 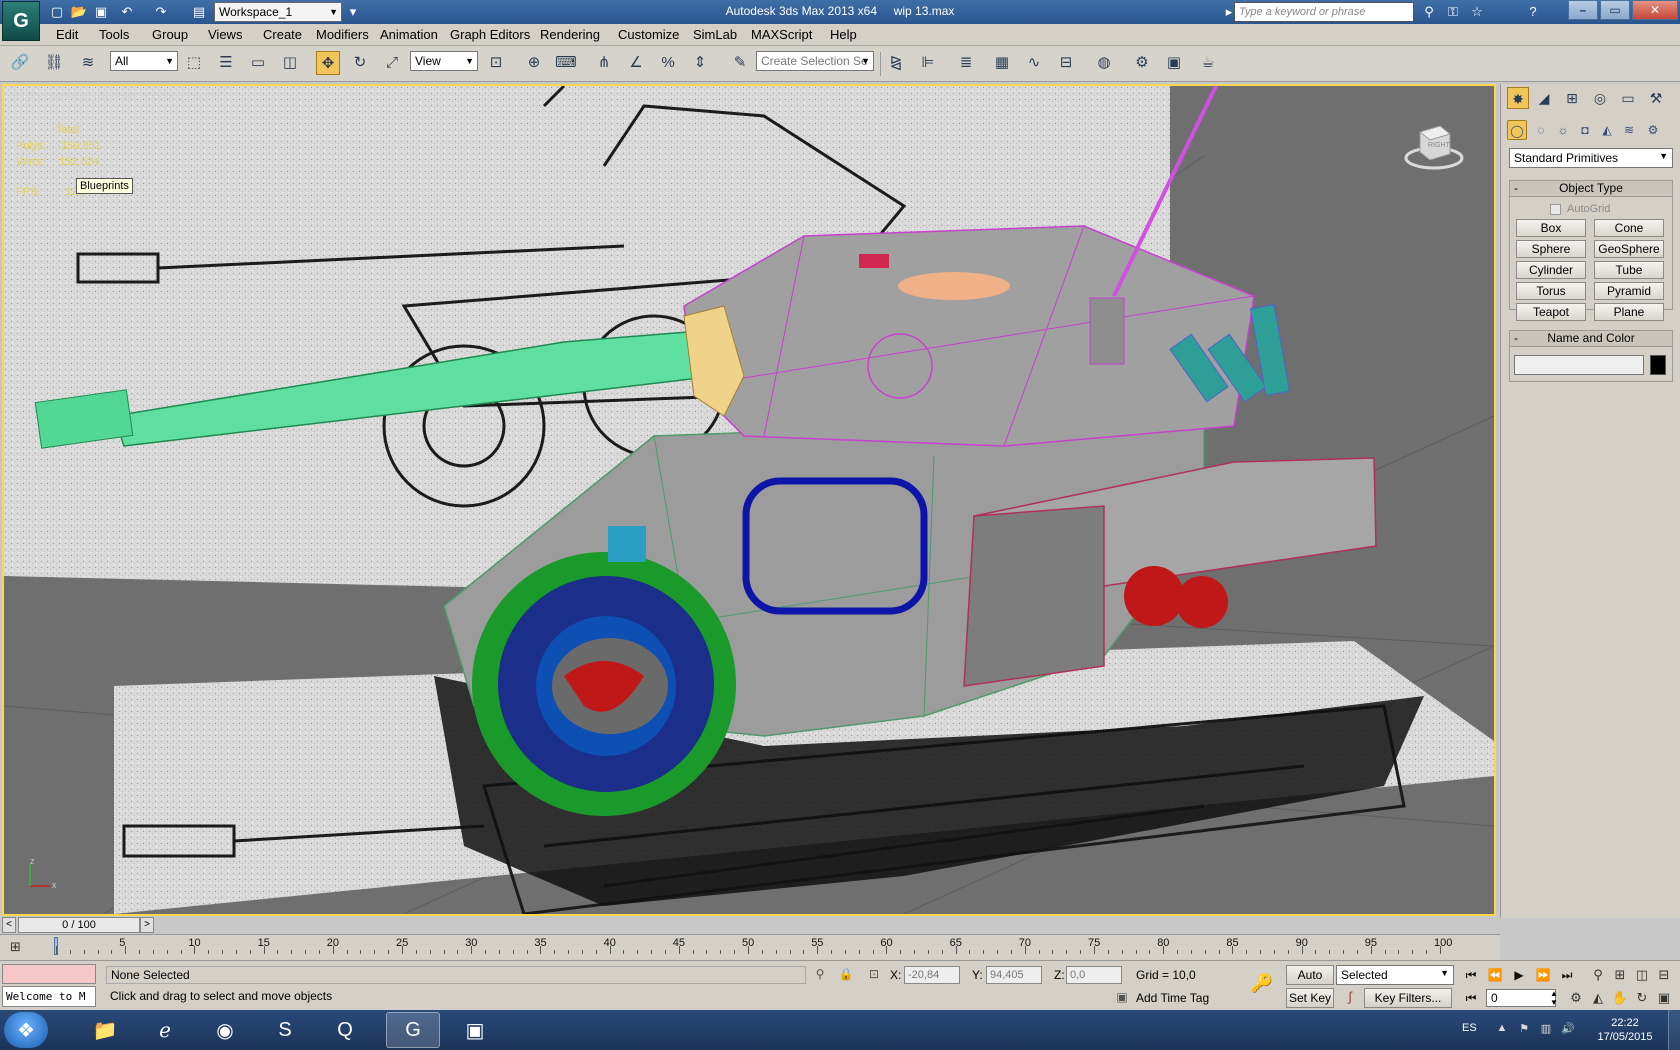 What do you see at coordinates (1014, 975) in the screenshot?
I see `y-coordinate-input: 94,405` at bounding box center [1014, 975].